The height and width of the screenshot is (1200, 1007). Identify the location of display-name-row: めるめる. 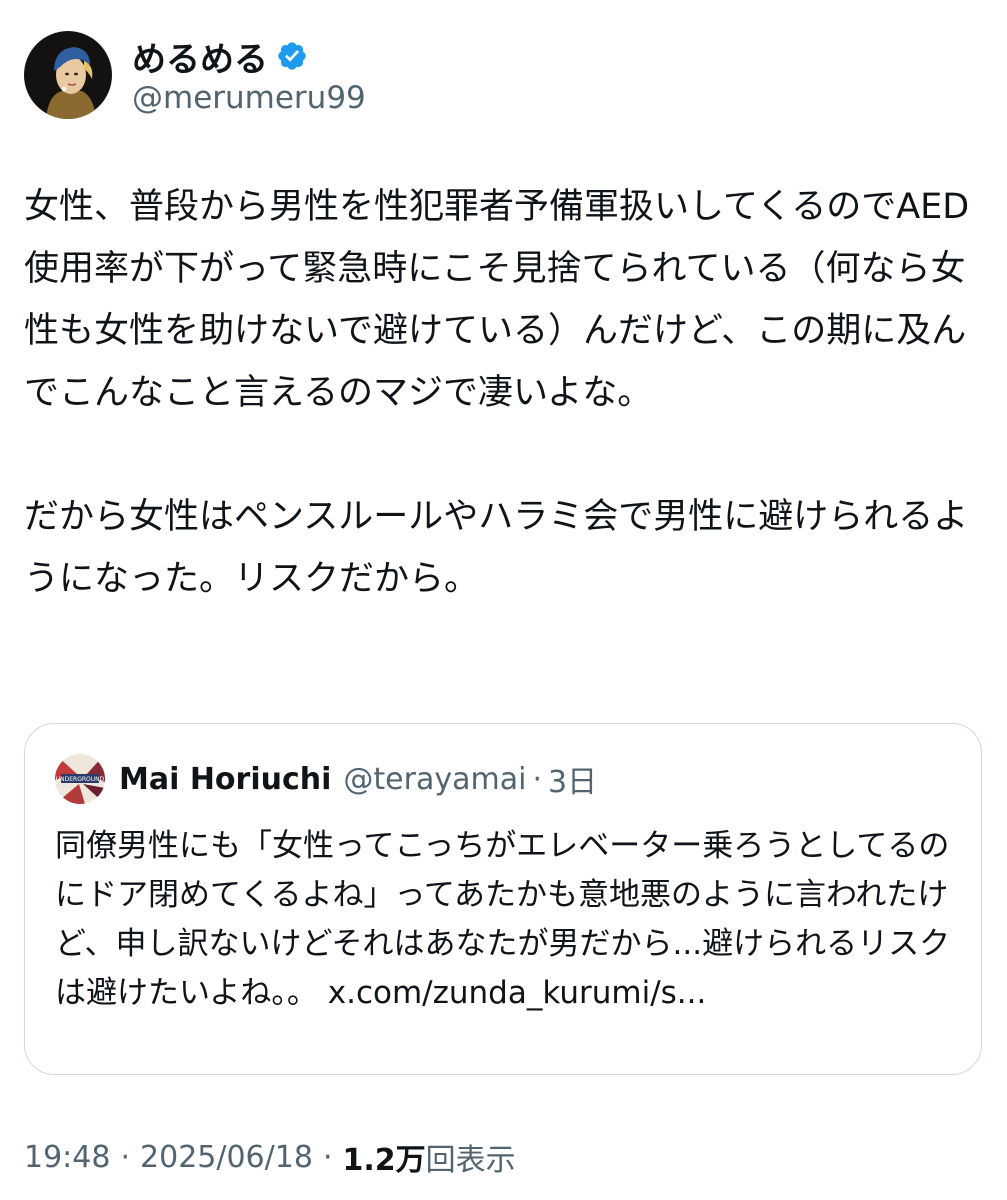
(249, 56).